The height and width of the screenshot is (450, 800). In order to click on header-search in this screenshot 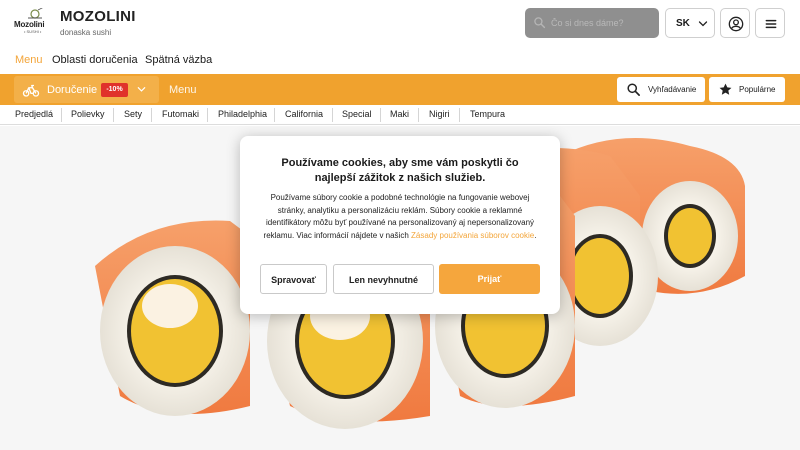, I will do `click(592, 23)`.